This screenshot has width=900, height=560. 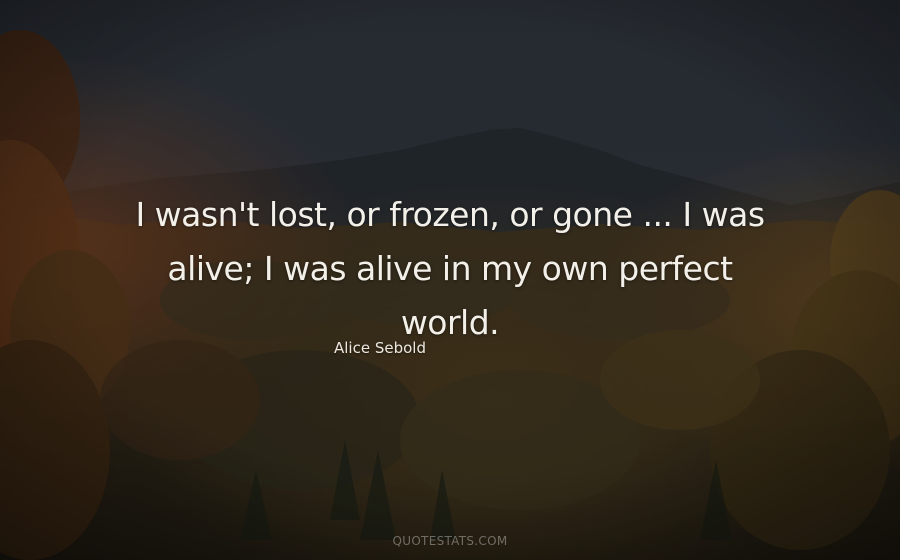 What do you see at coordinates (450, 541) in the screenshot?
I see `site-watermark: QUOTESTATS.COM` at bounding box center [450, 541].